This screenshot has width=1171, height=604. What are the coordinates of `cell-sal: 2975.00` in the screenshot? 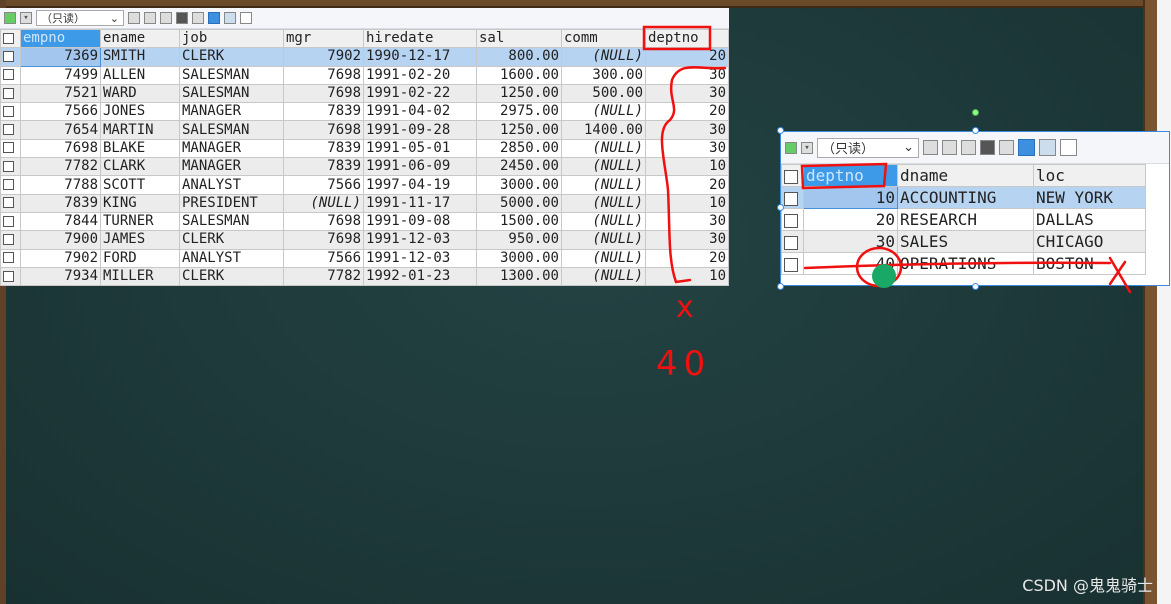 It's located at (519, 112).